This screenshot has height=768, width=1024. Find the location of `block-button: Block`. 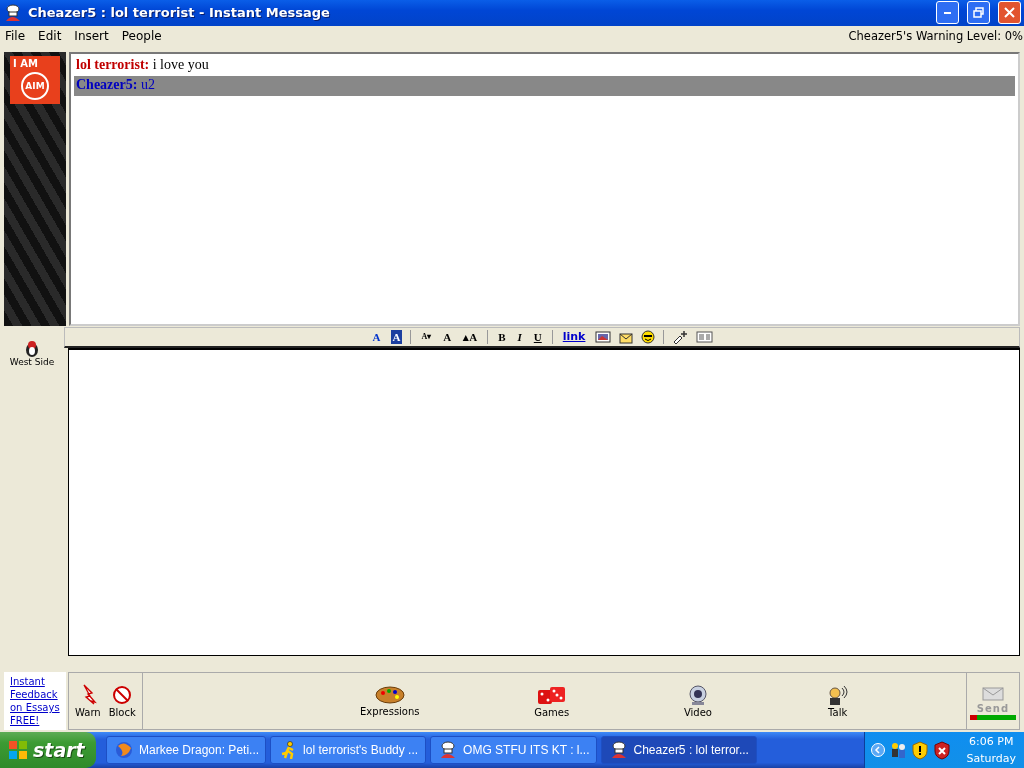

block-button: Block is located at coordinates (122, 701).